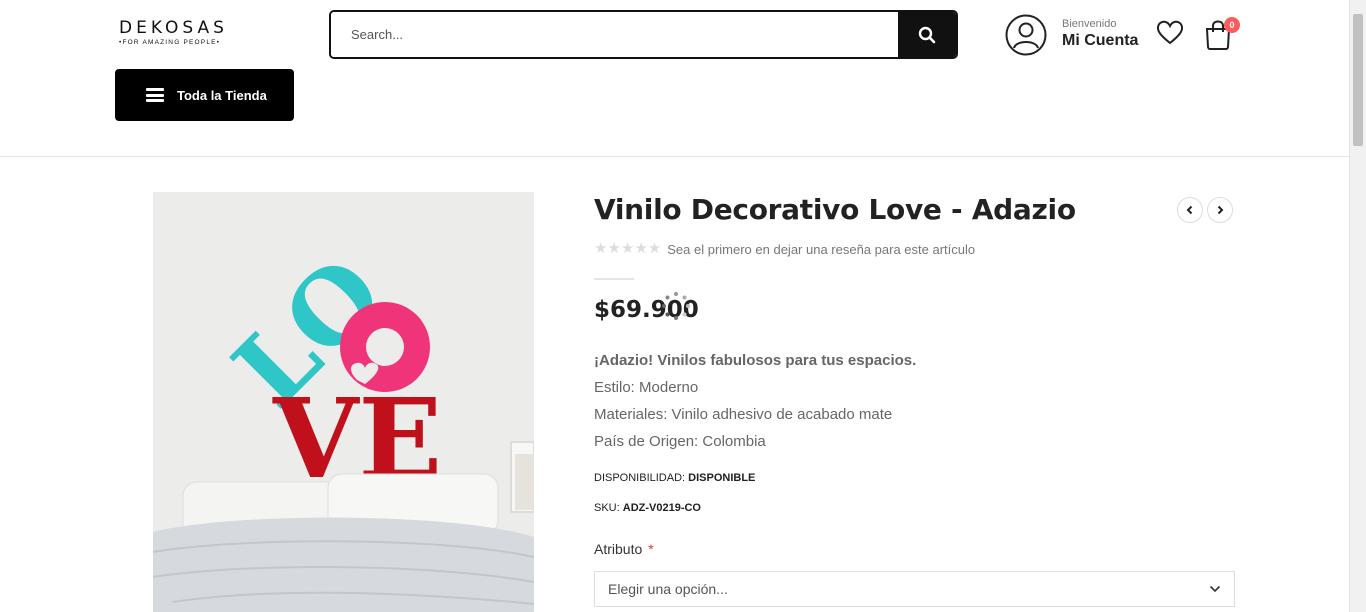 The image size is (1366, 612). Describe the element at coordinates (1357, 306) in the screenshot. I see `page-scrollbar` at that location.